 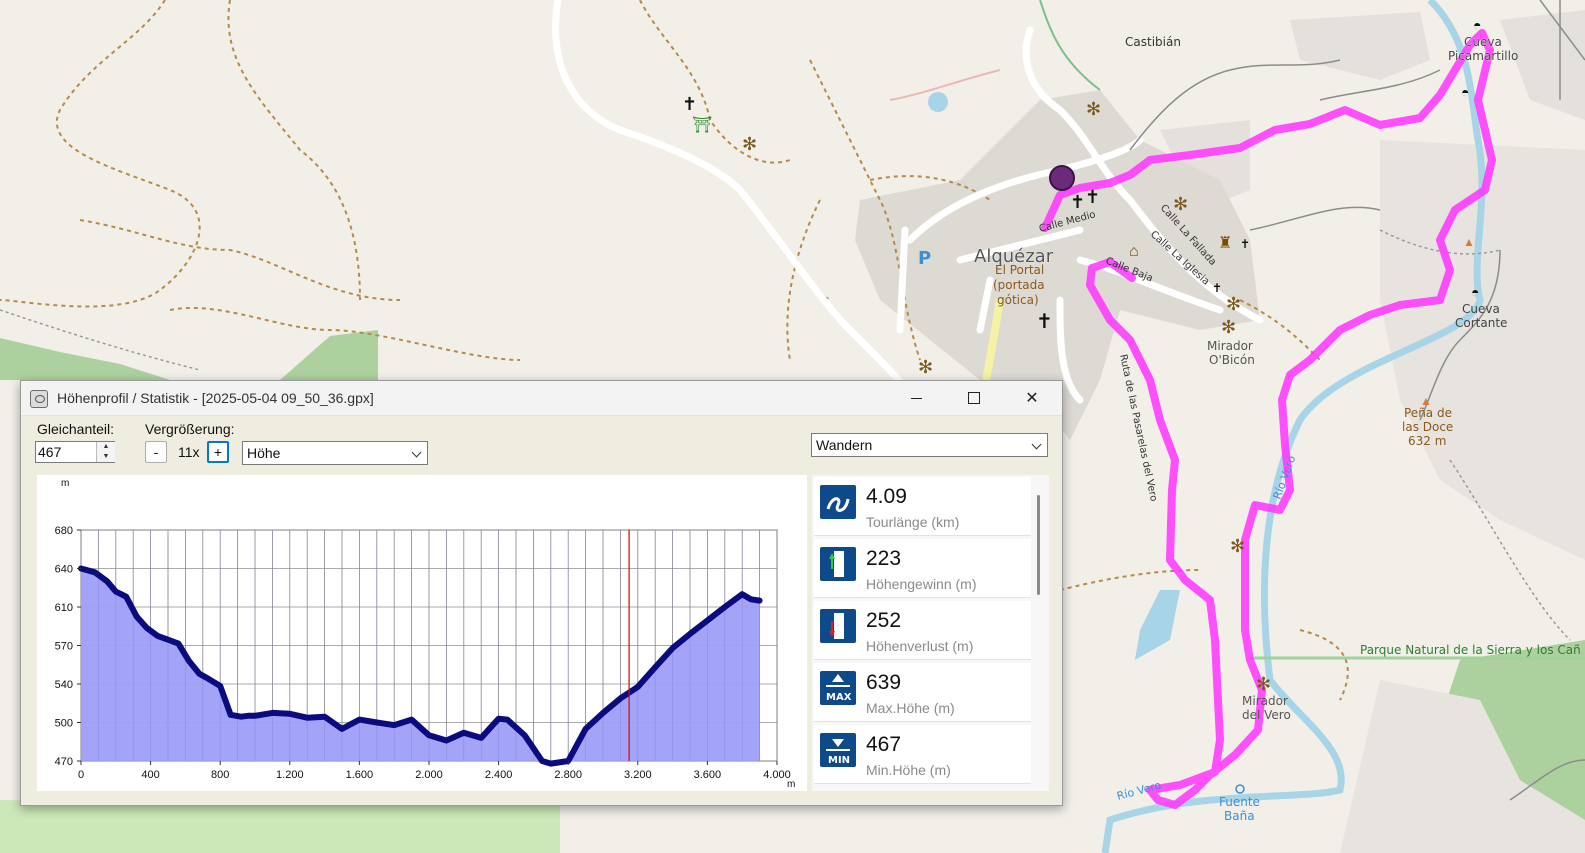 What do you see at coordinates (280, 826) in the screenshot?
I see `park-area` at bounding box center [280, 826].